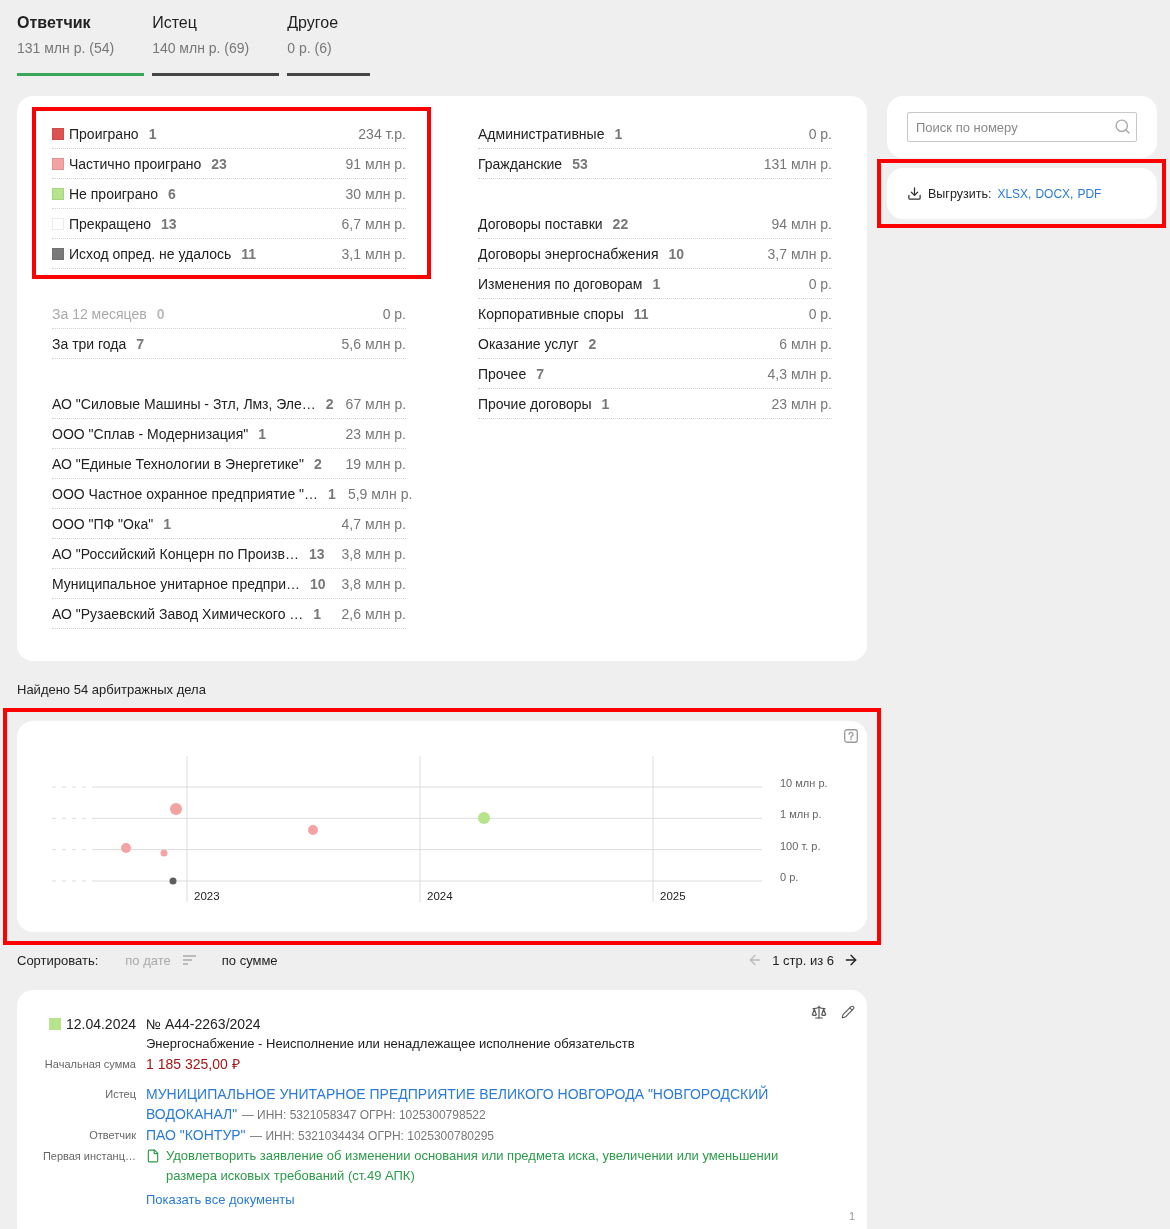  What do you see at coordinates (373, 223) in the screenshot?
I see `amount-text: 6,7 млн р.` at bounding box center [373, 223].